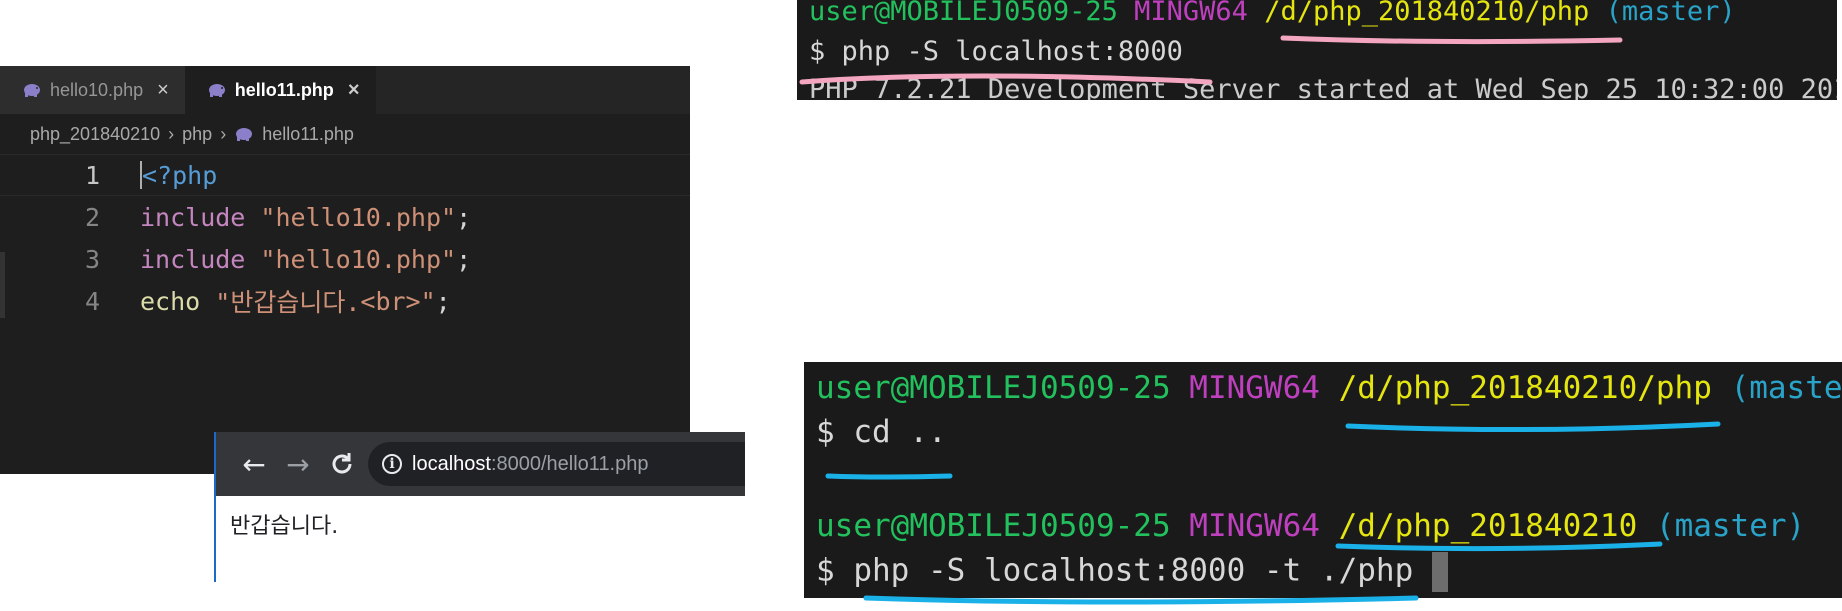 The height and width of the screenshot is (611, 1842). Describe the element at coordinates (1488, 526) in the screenshot. I see `prompt-path: /d/php_201840210` at that location.